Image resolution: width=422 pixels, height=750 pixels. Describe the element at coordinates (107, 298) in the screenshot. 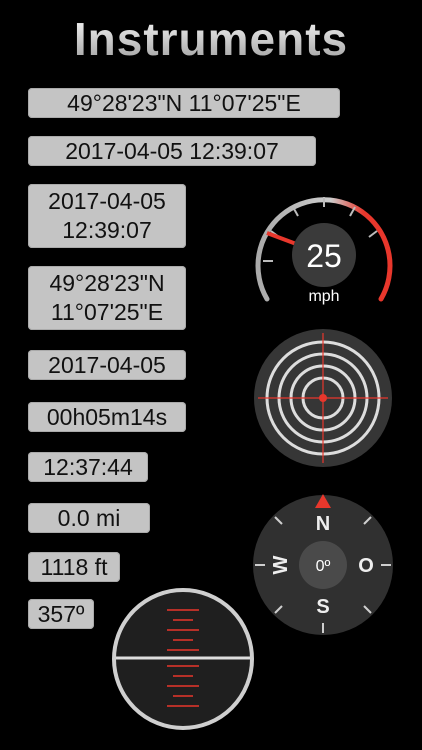

I see `coordinates-stacked-label: 49°28'23"N 11°07'25"E` at that location.